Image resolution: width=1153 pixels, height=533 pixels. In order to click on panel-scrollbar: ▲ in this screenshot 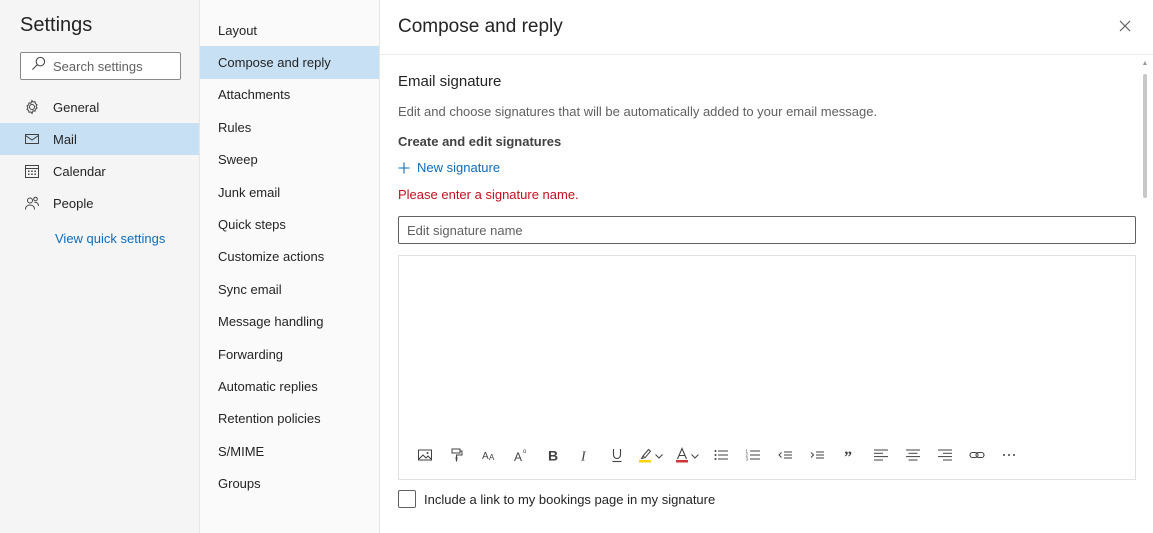, I will do `click(1145, 130)`.